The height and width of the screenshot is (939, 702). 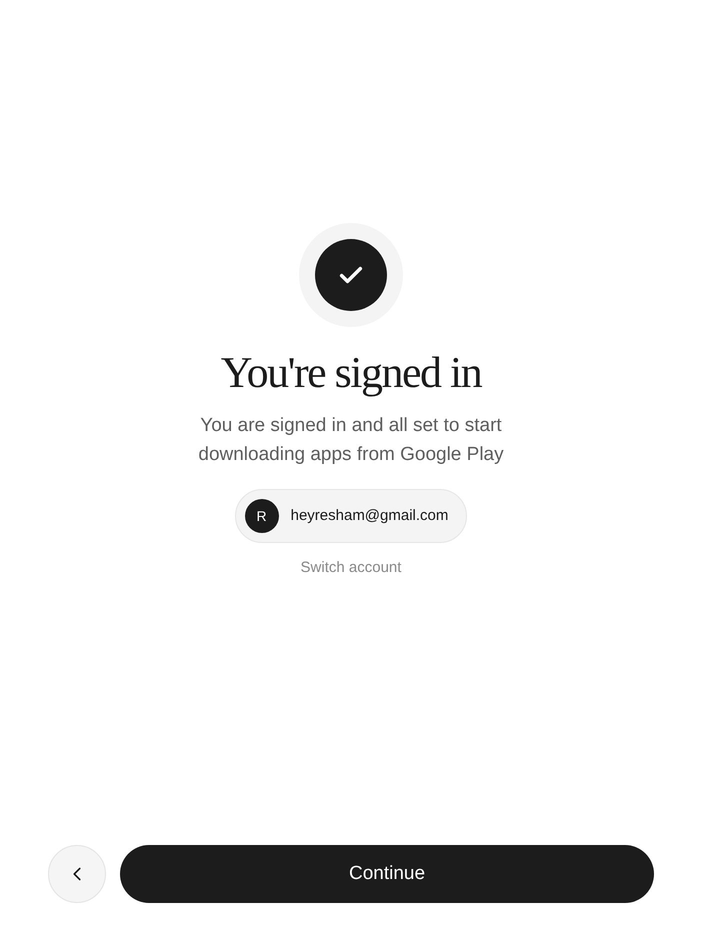 I want to click on page-title: You're signed in, so click(x=351, y=373).